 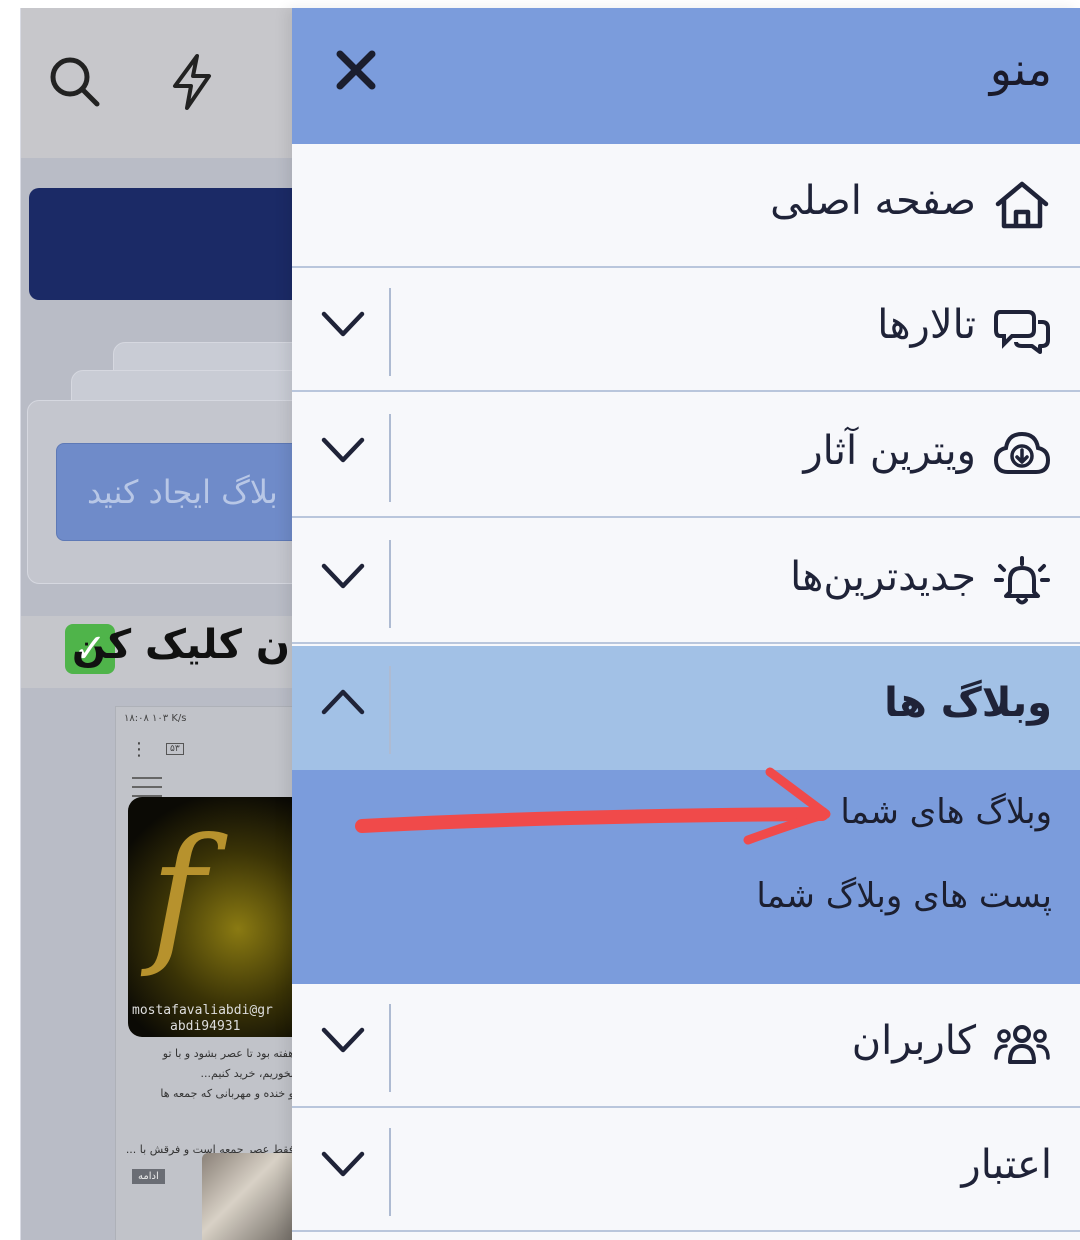 I want to click on mini-status-bar: ۱۸:۰۸ ۱۰۳ K/s, so click(x=155, y=718).